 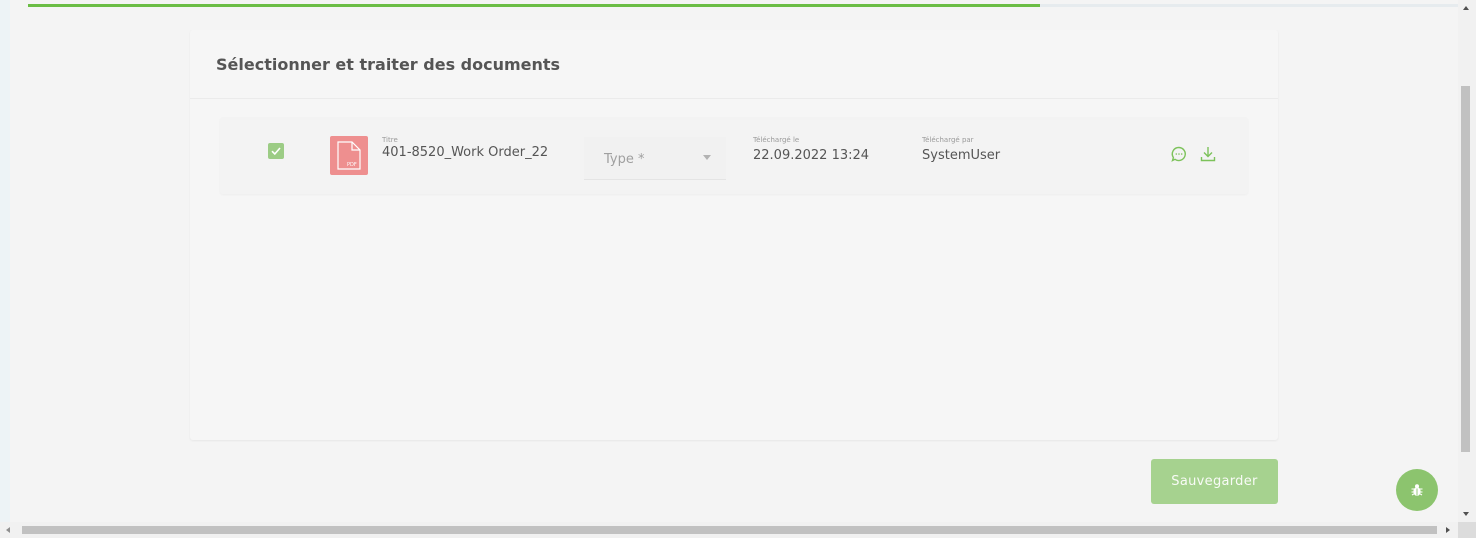 What do you see at coordinates (1466, 514) in the screenshot?
I see `scroll-down-arrow-icon` at bounding box center [1466, 514].